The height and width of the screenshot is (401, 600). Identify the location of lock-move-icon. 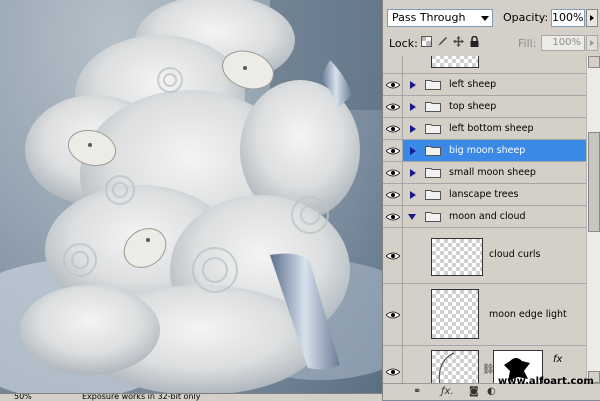
(458, 41).